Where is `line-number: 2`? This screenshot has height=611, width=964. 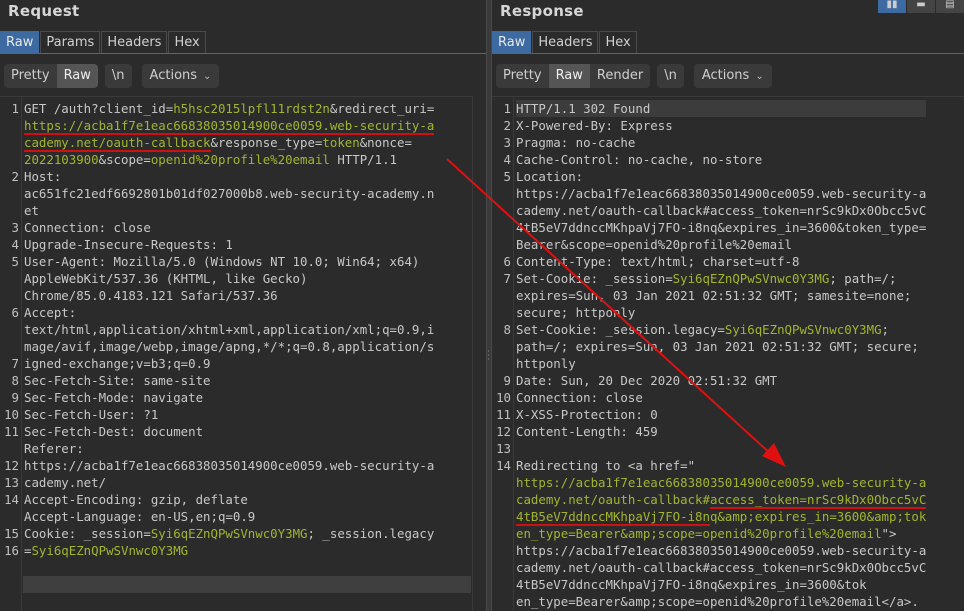 line-number: 2 is located at coordinates (15, 176).